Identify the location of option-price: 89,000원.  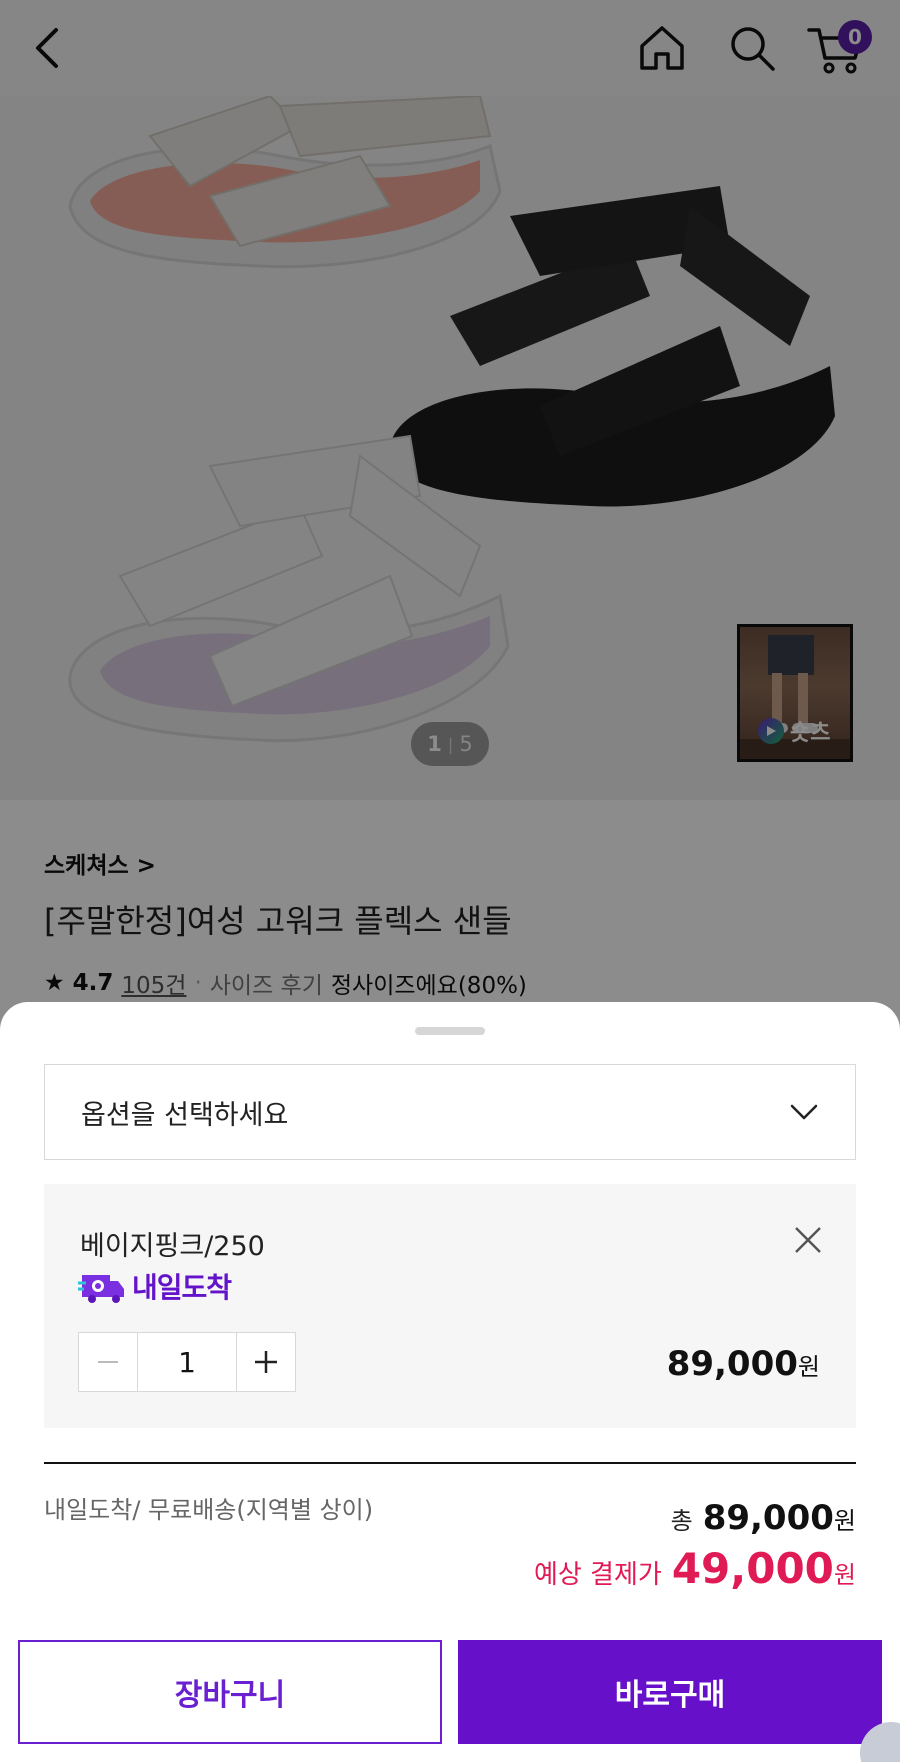
(743, 1364).